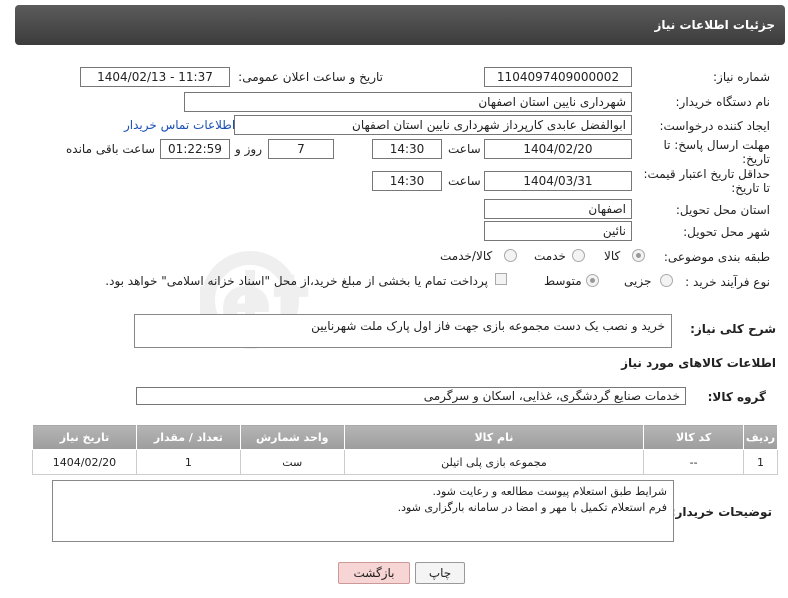  I want to click on category-radio-goods-service, so click(510, 255).